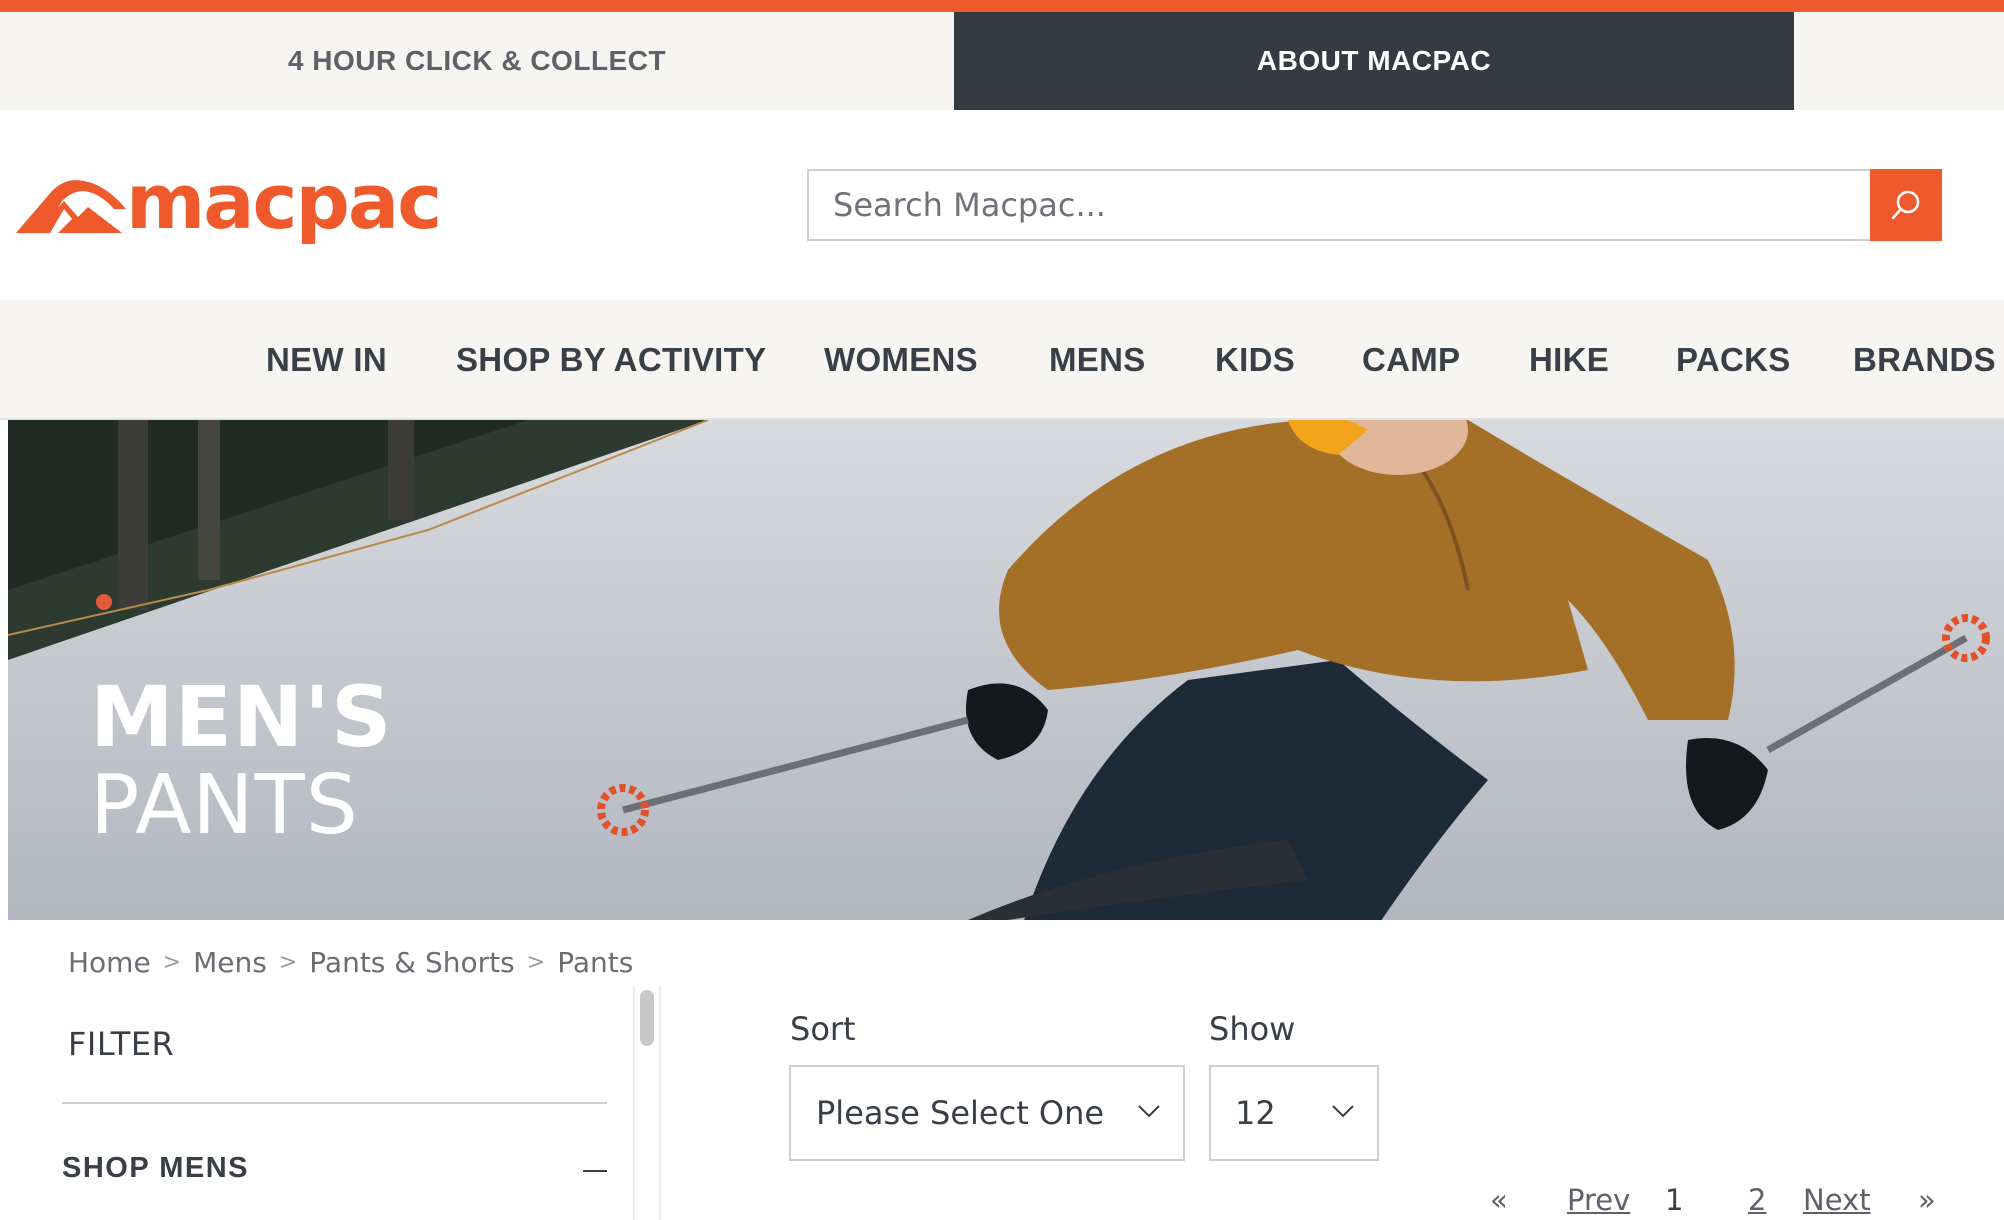 This screenshot has height=1220, width=2004. I want to click on nav-item-kids: KIDS, so click(1255, 360).